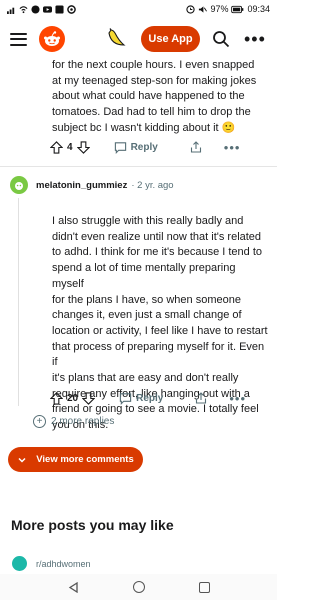  What do you see at coordinates (204, 587) in the screenshot?
I see `recents-icon` at bounding box center [204, 587].